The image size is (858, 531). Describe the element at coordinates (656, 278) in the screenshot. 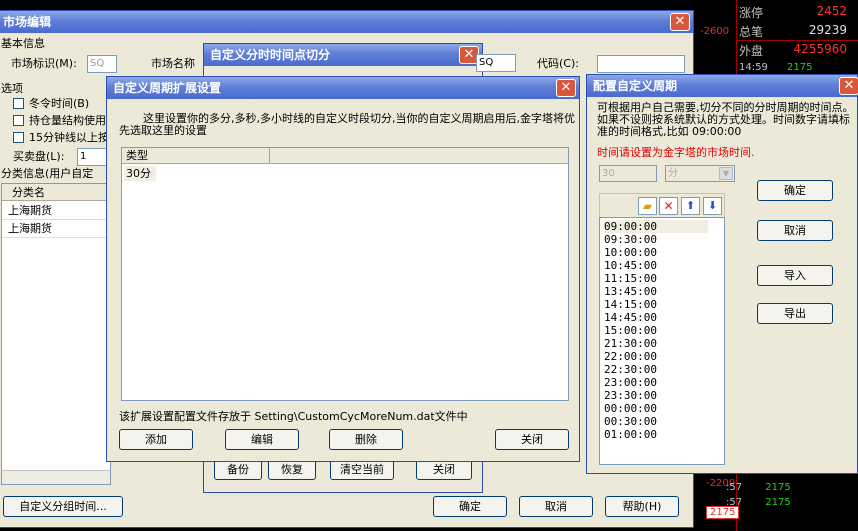

I see `time-list-item: 11:15:00` at that location.